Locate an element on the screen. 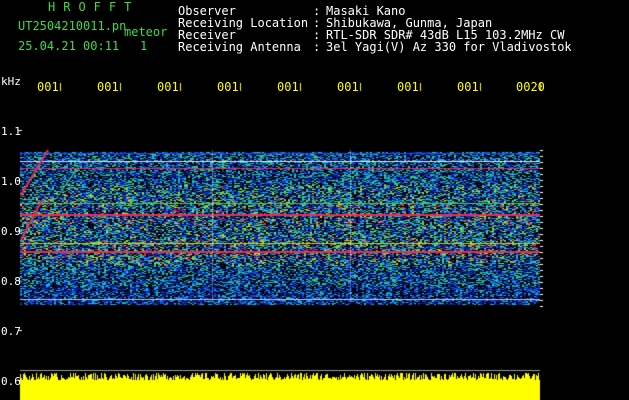 This screenshot has height=400, width=629. x-tick-label: 0020 is located at coordinates (530, 87).